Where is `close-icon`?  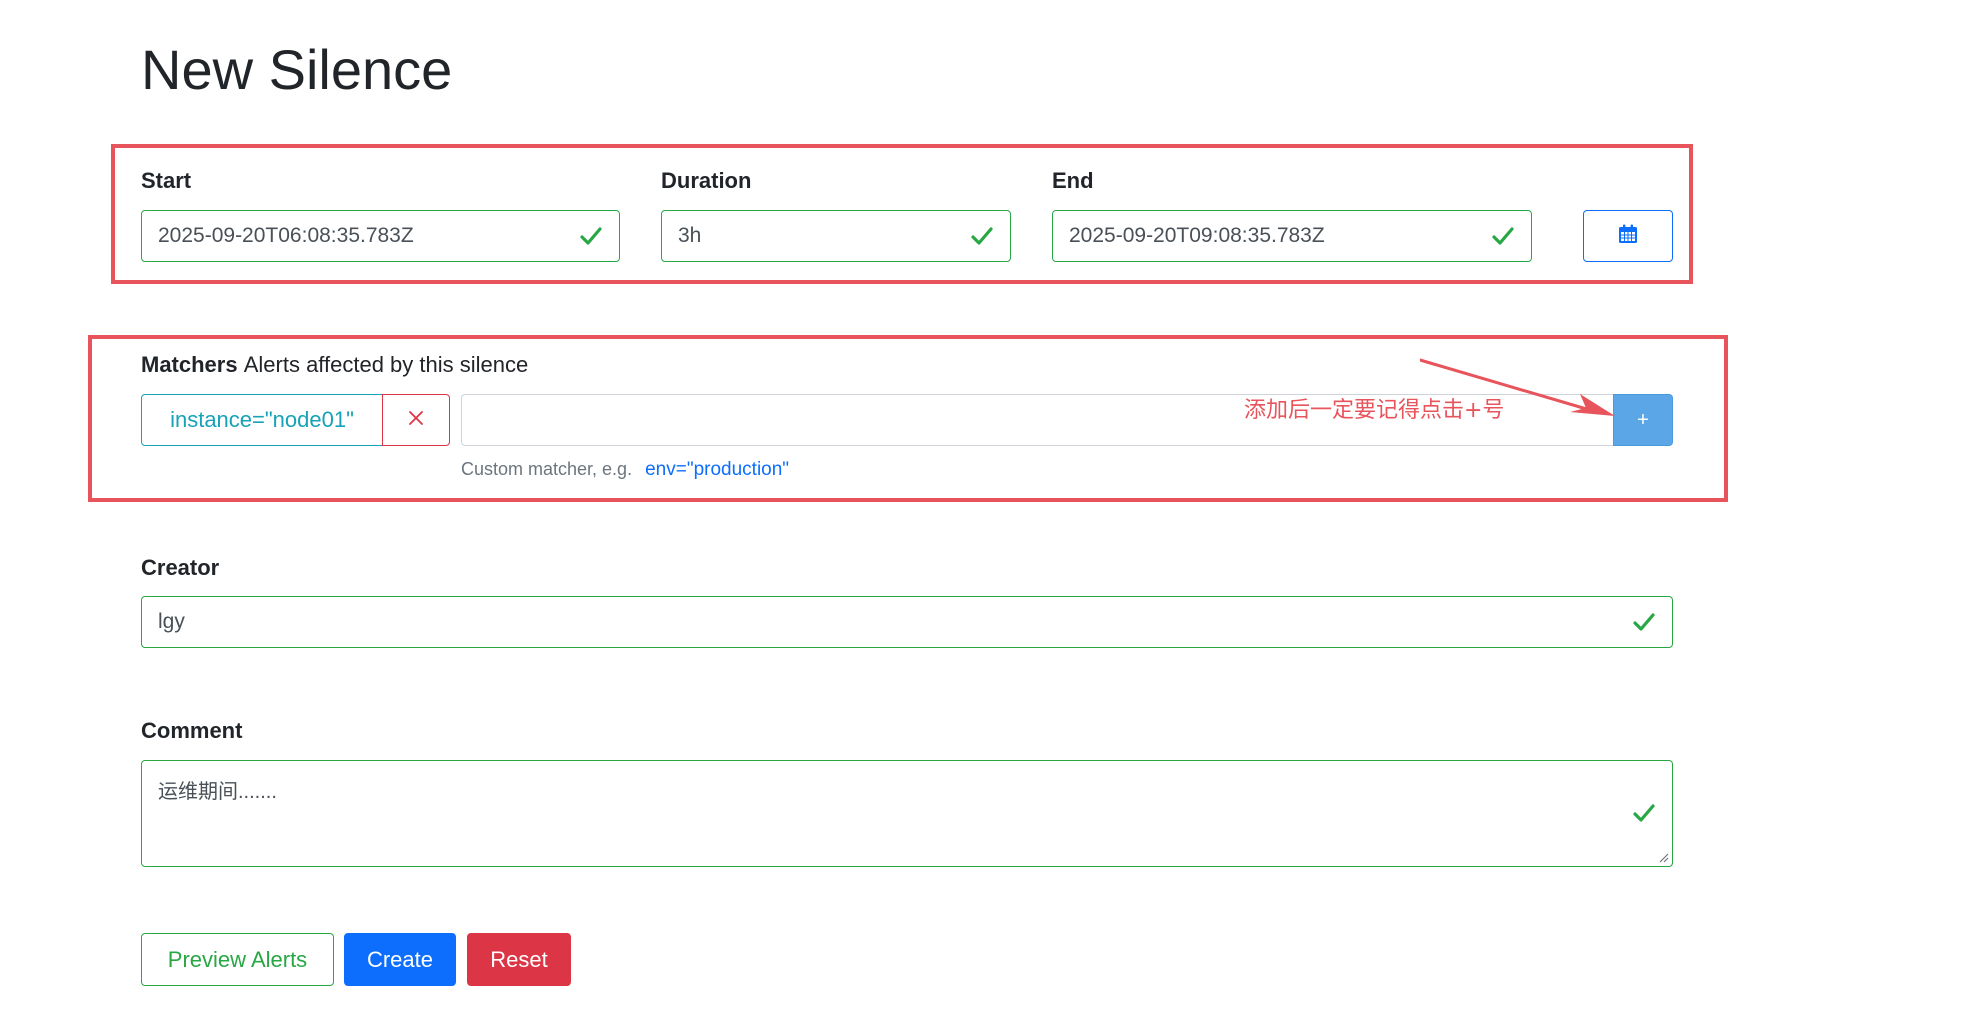
close-icon is located at coordinates (416, 420).